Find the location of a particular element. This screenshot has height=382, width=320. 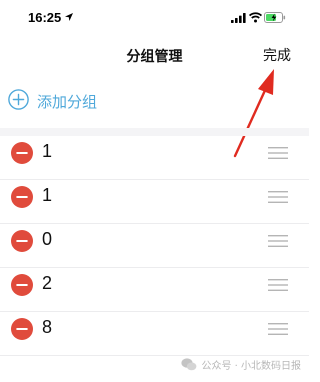

wechat-icon is located at coordinates (189, 364).